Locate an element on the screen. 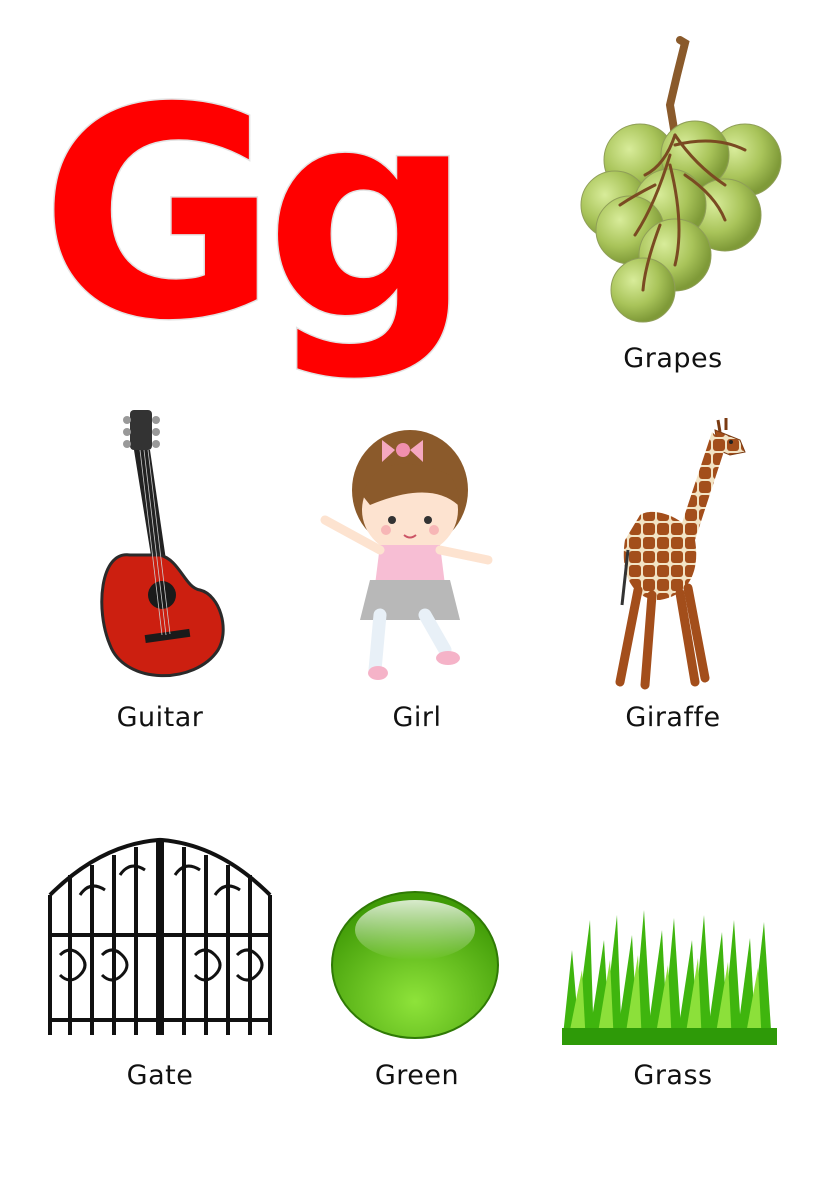 The height and width of the screenshot is (1185, 823). label-guitar: Guitar is located at coordinates (160, 717).